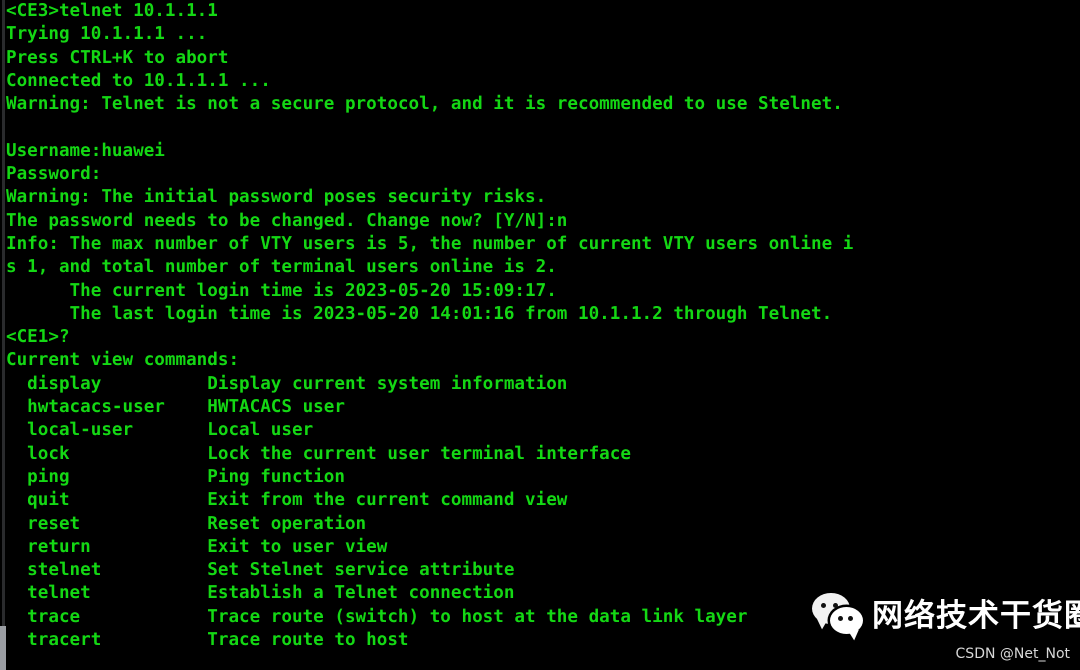 The height and width of the screenshot is (670, 1080). I want to click on terminal-line: stelnet Set Stelnet service attribute, so click(260, 570).